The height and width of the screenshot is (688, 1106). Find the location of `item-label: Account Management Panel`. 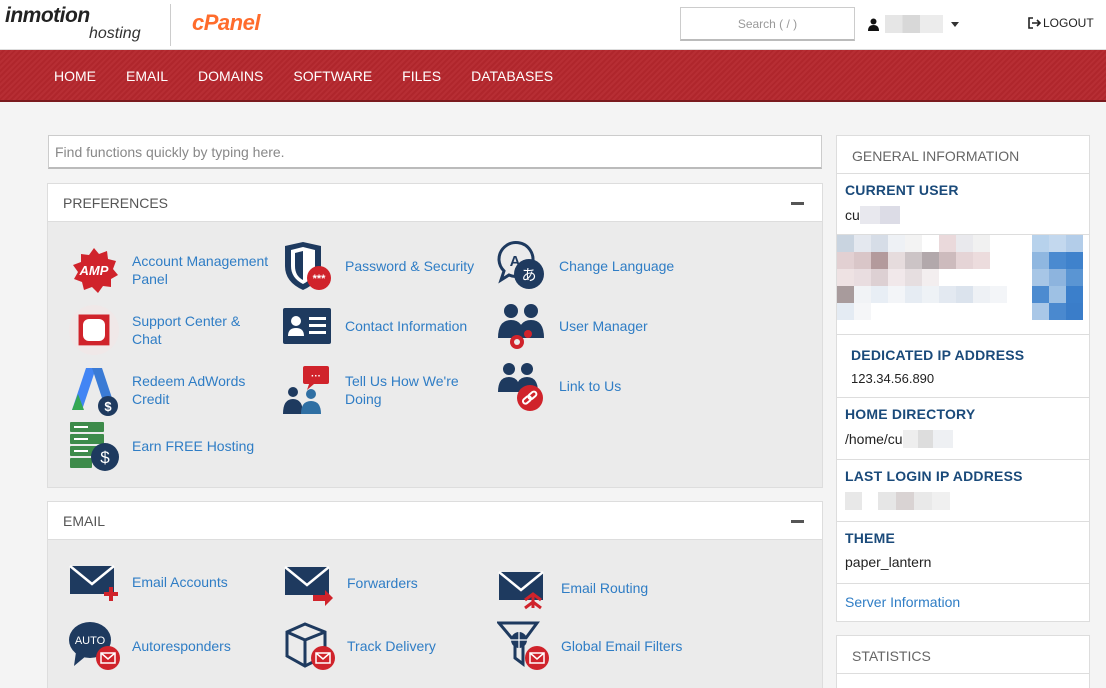

item-label: Account Management Panel is located at coordinates (200, 270).